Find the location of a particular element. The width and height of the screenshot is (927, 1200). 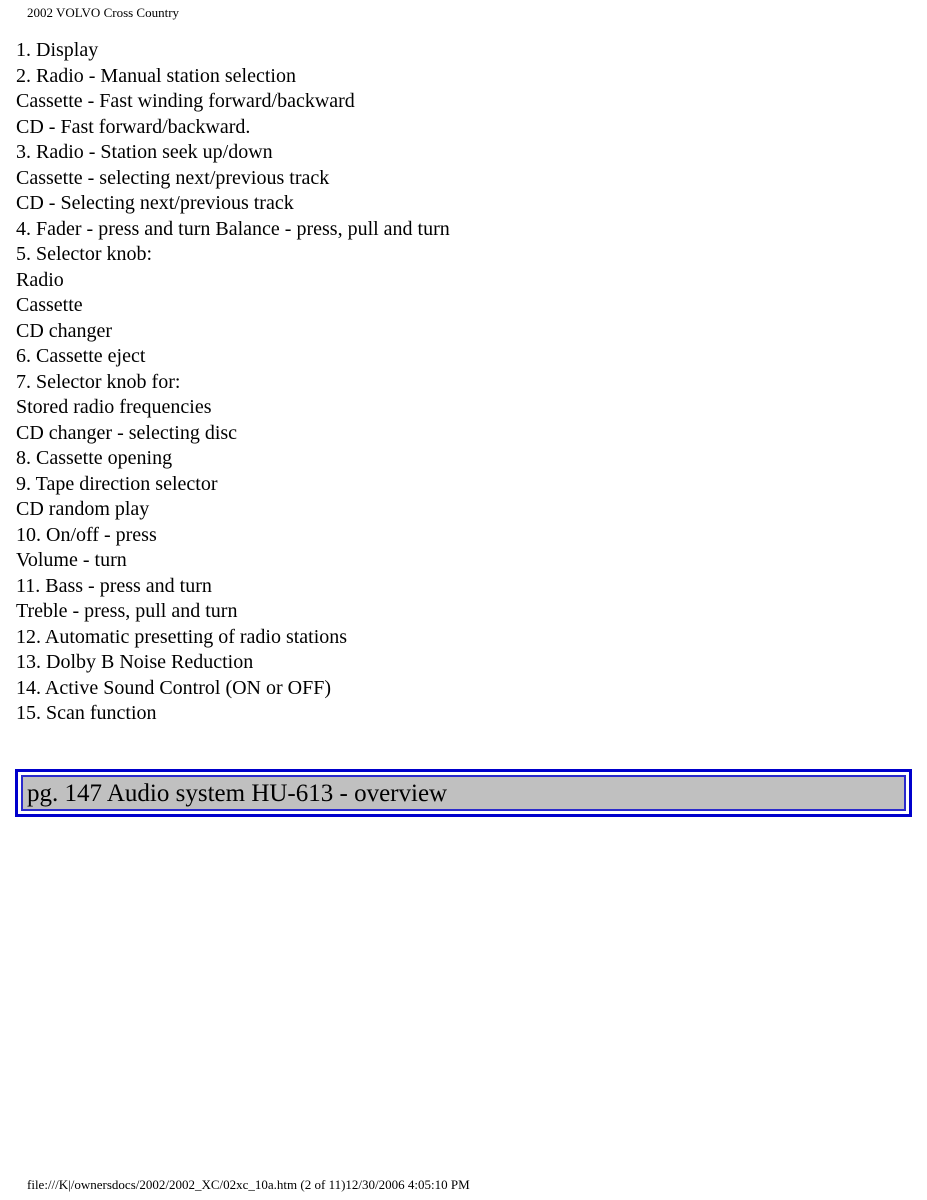

legend-line: Treble - press, pull and turn is located at coordinates (127, 611).